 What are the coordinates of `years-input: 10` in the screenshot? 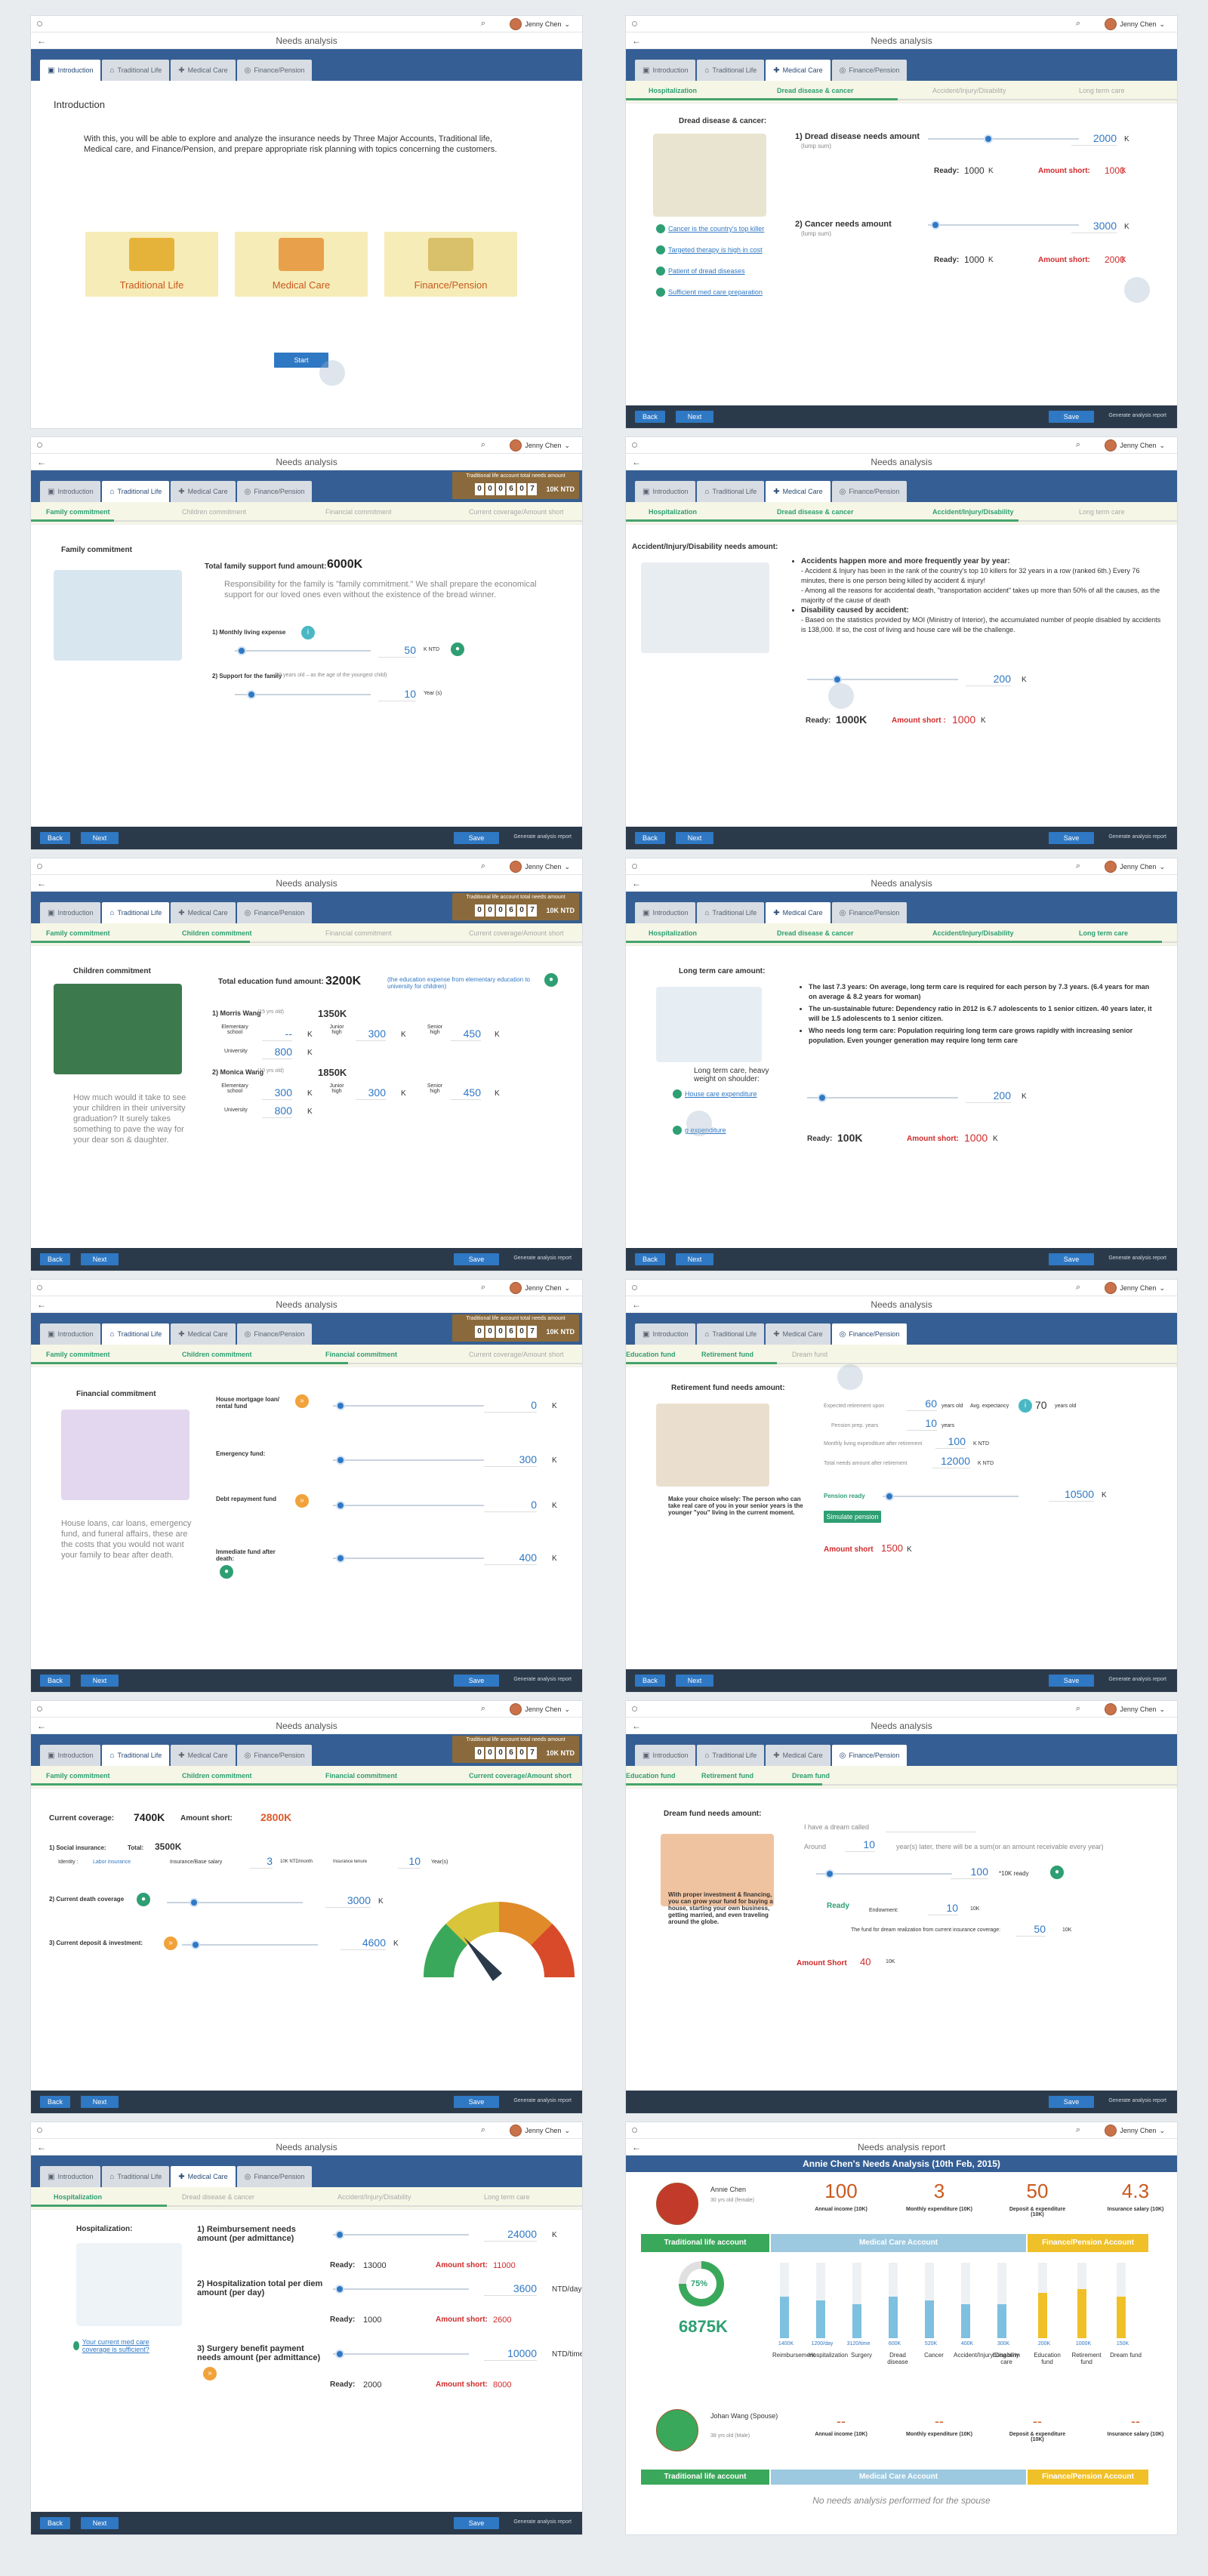 It's located at (860, 1845).